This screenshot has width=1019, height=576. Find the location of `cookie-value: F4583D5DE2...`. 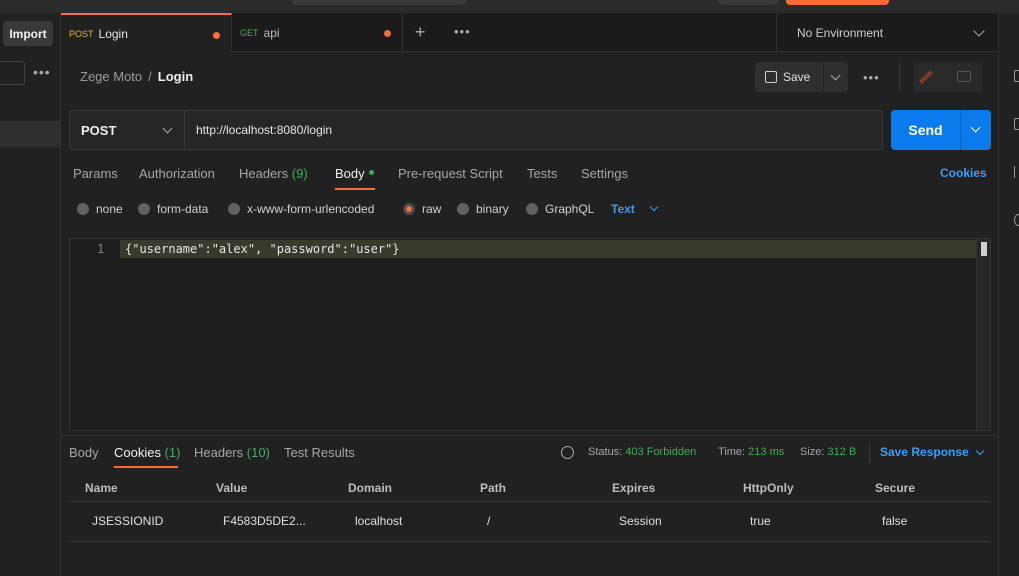

cookie-value: F4583D5DE2... is located at coordinates (264, 521).